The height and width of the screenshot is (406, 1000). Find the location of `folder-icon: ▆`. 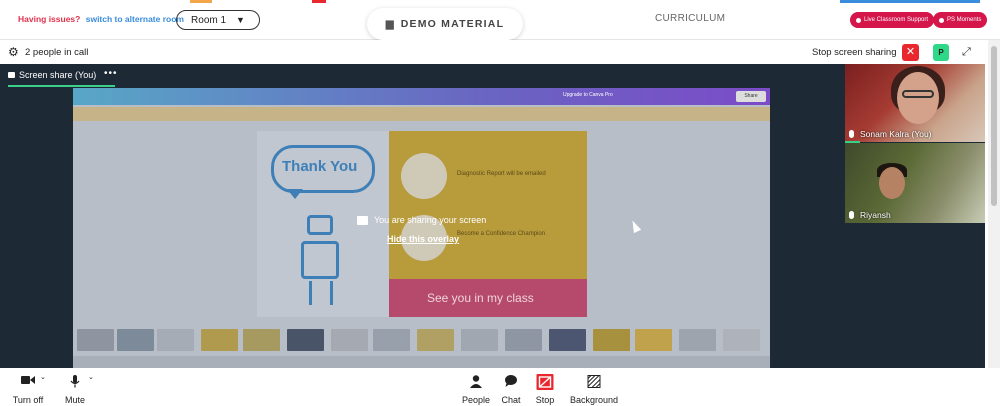

folder-icon: ▆ is located at coordinates (390, 24).